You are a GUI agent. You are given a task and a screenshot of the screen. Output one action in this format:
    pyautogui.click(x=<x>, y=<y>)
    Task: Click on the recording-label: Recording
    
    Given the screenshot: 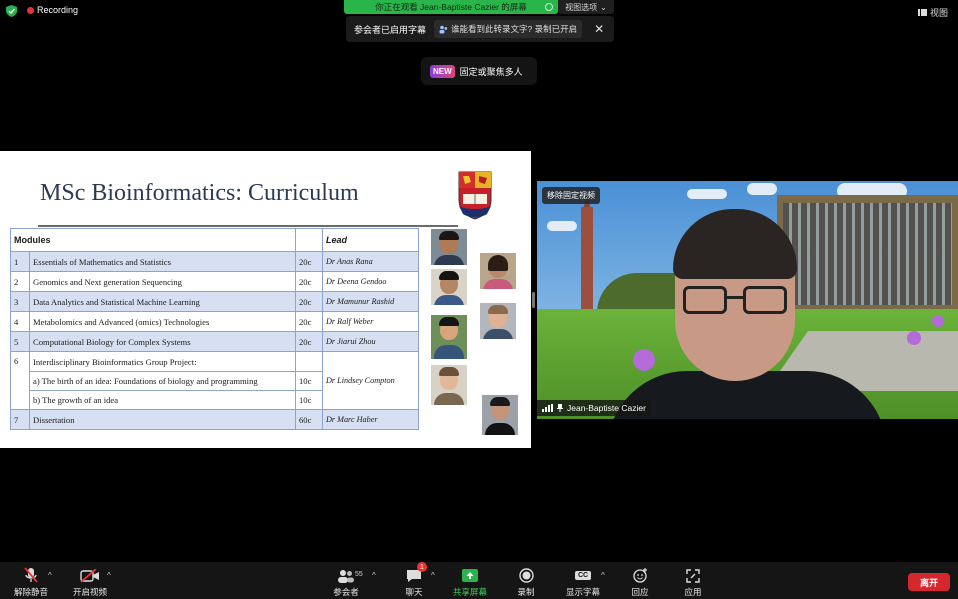 What is the action you would take?
    pyautogui.click(x=58, y=10)
    